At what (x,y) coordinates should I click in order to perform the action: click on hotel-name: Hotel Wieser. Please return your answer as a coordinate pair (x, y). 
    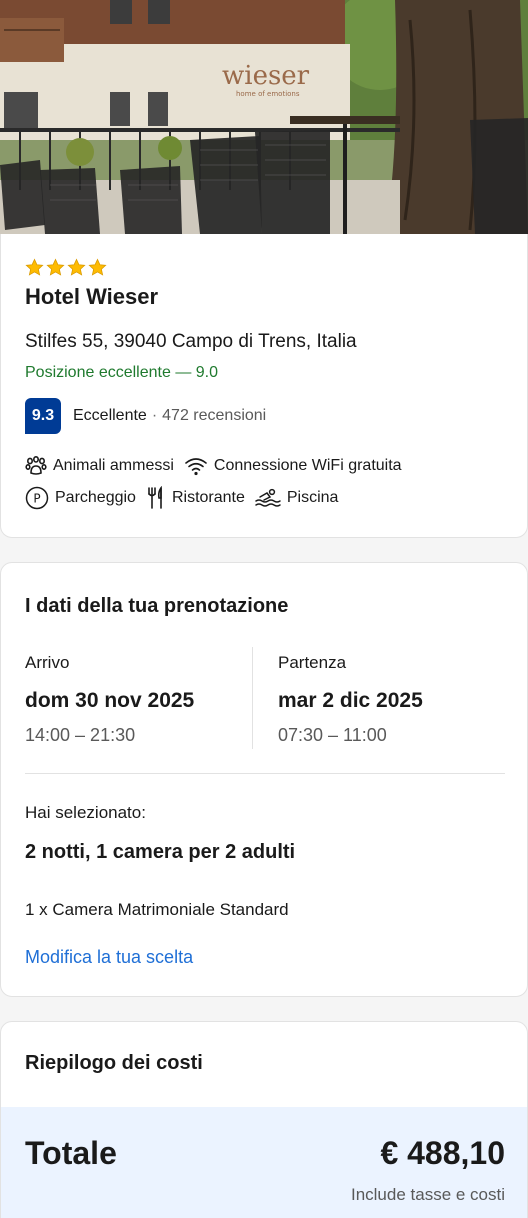
    Looking at the image, I should click on (92, 296).